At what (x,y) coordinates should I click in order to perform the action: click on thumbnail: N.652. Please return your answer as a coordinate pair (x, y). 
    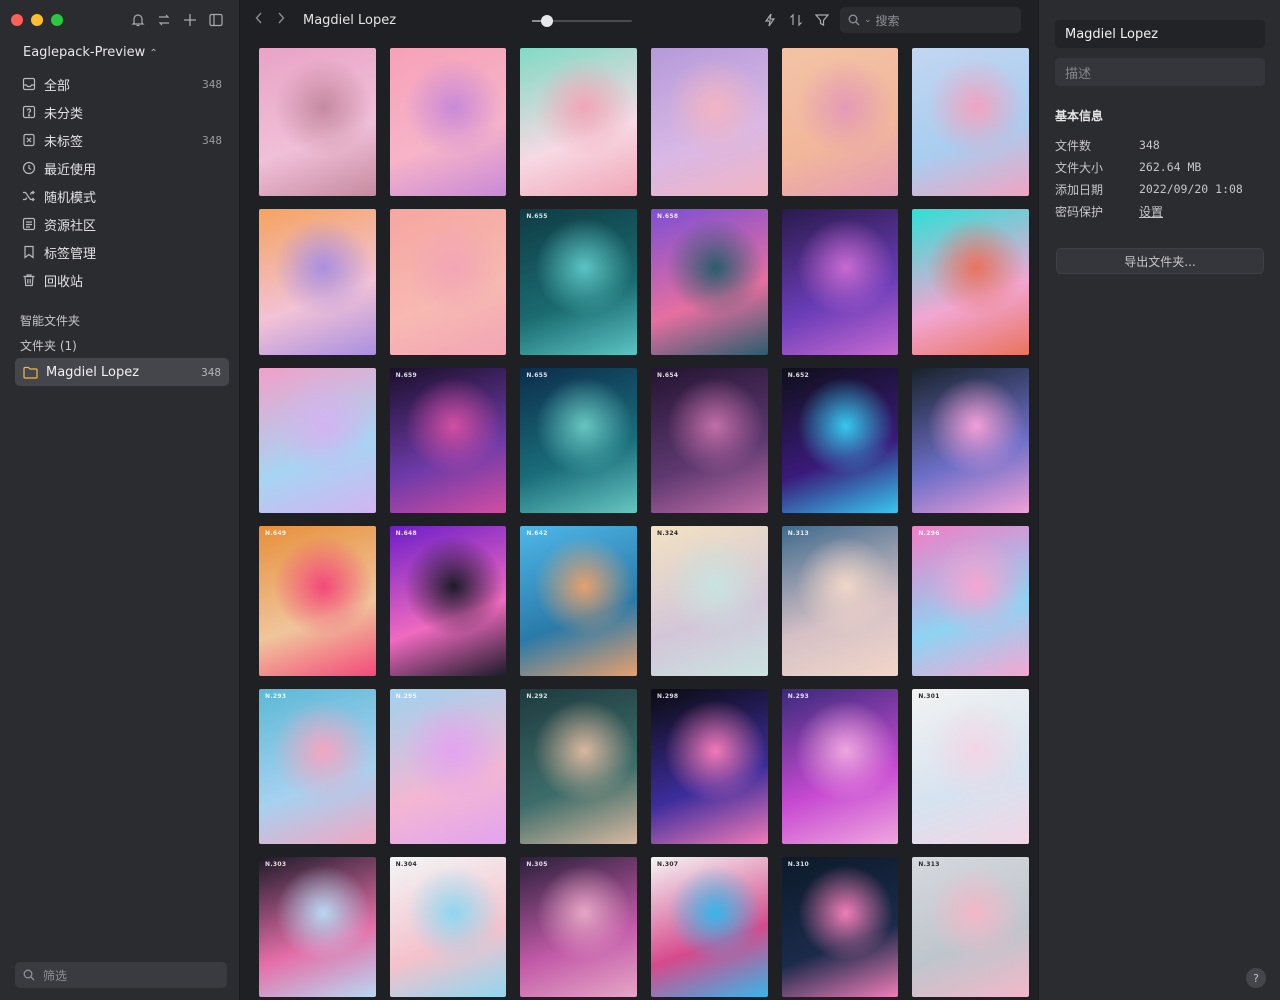
    Looking at the image, I should click on (840, 440).